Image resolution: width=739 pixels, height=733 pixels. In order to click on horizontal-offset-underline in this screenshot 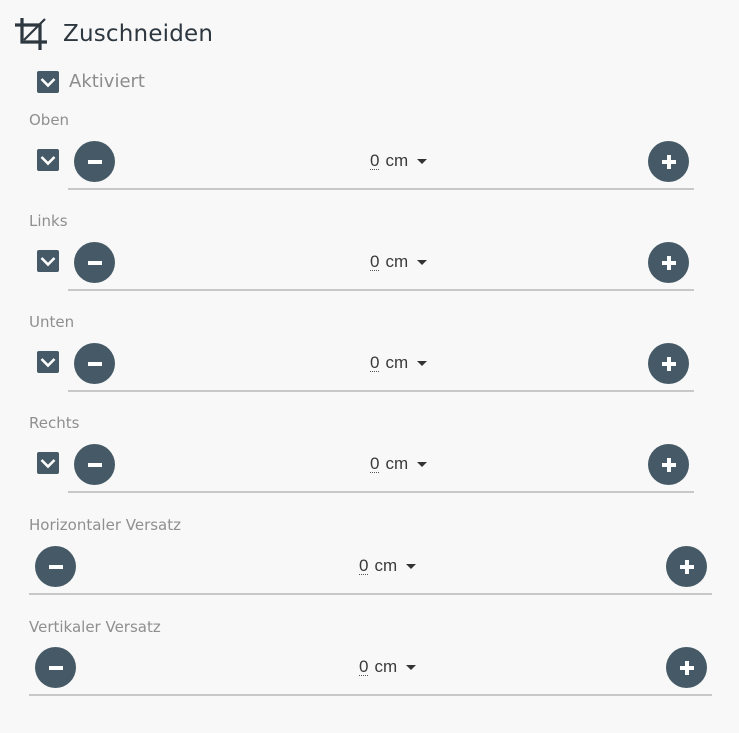, I will do `click(370, 594)`.